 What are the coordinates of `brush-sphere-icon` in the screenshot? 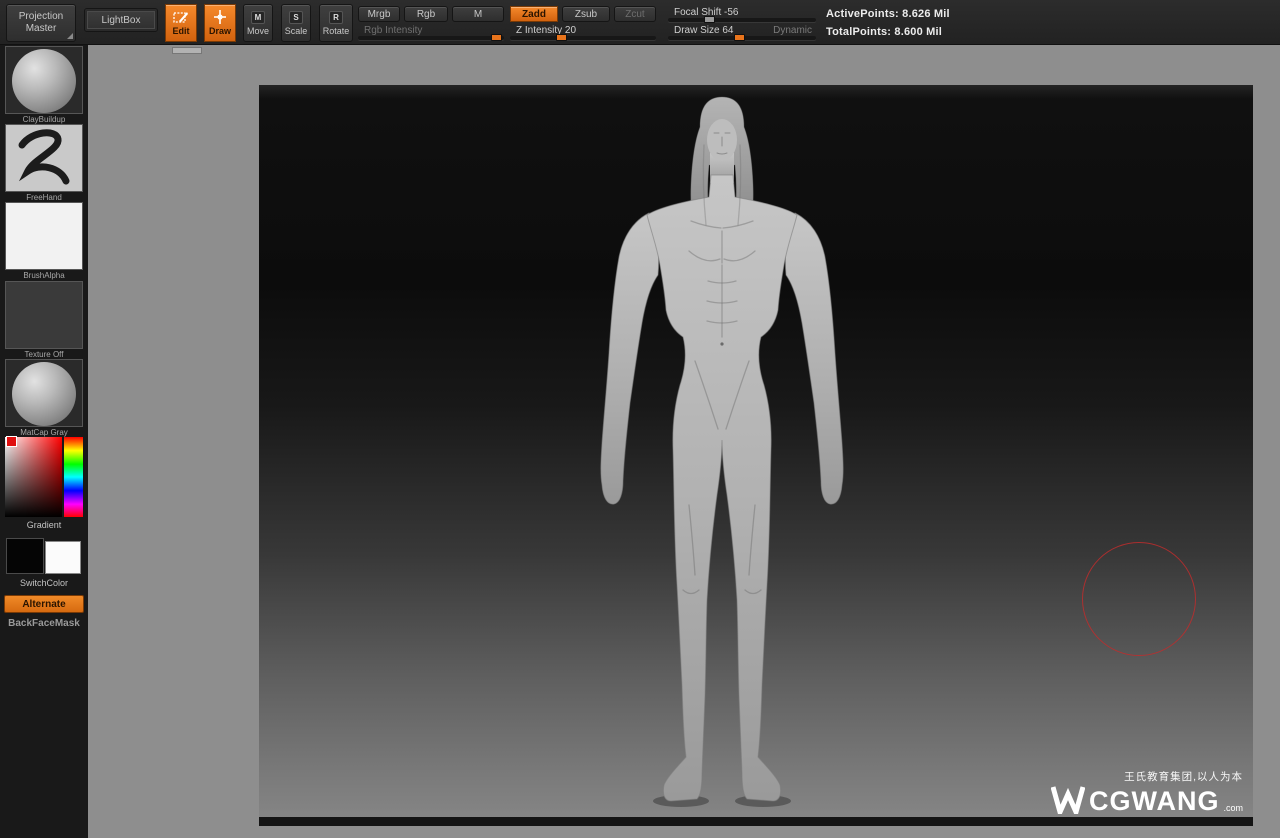 It's located at (44, 81).